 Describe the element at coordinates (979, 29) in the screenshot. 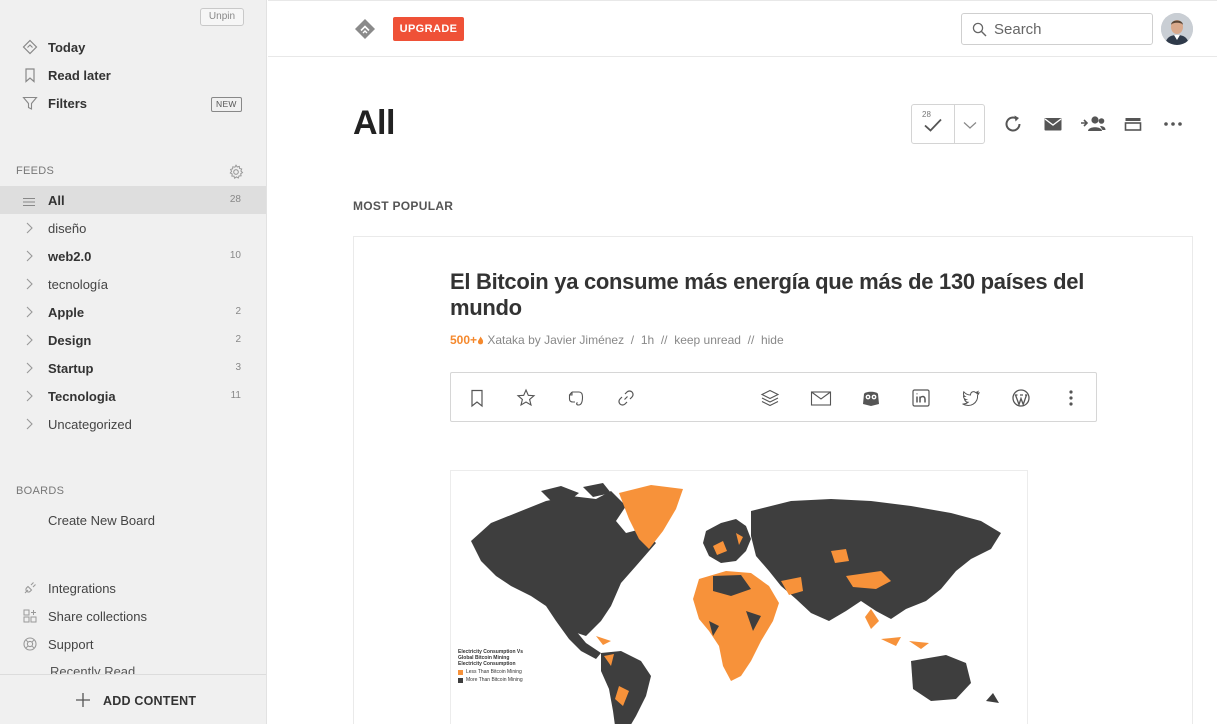

I see `search-icon` at that location.